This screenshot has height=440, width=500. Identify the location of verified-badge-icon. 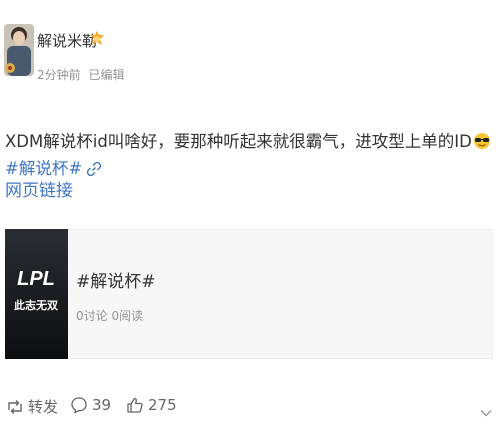
(97, 39).